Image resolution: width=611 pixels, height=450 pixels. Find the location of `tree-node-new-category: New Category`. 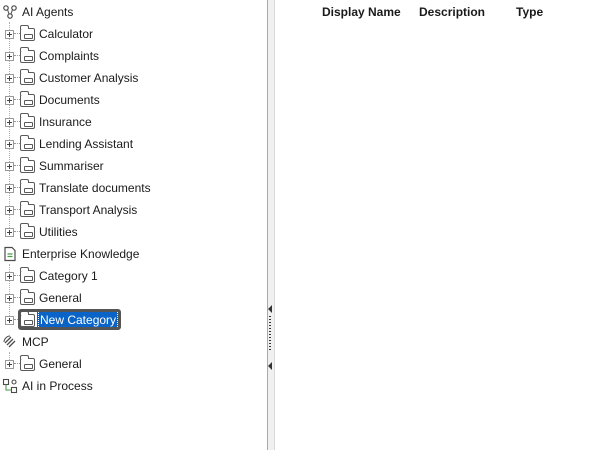

tree-node-new-category: New Category is located at coordinates (62, 320).